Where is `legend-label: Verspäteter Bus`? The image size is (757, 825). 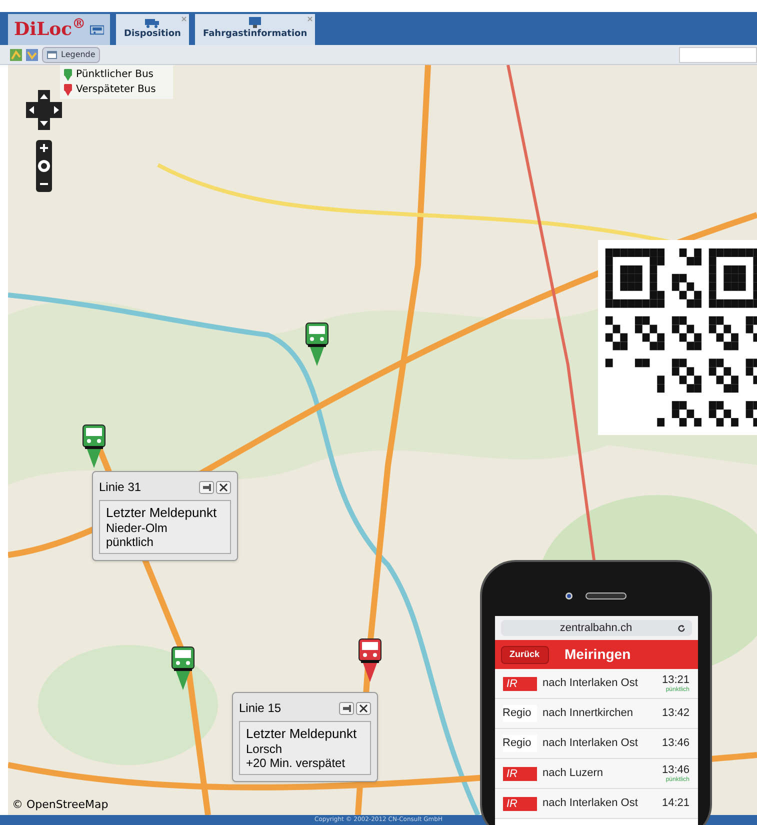 legend-label: Verspäteter Bus is located at coordinates (116, 90).